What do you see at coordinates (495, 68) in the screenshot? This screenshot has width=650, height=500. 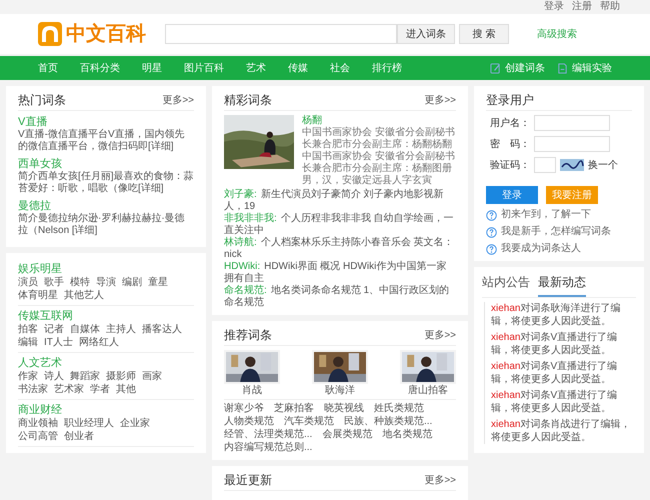 I see `pencil-icon` at bounding box center [495, 68].